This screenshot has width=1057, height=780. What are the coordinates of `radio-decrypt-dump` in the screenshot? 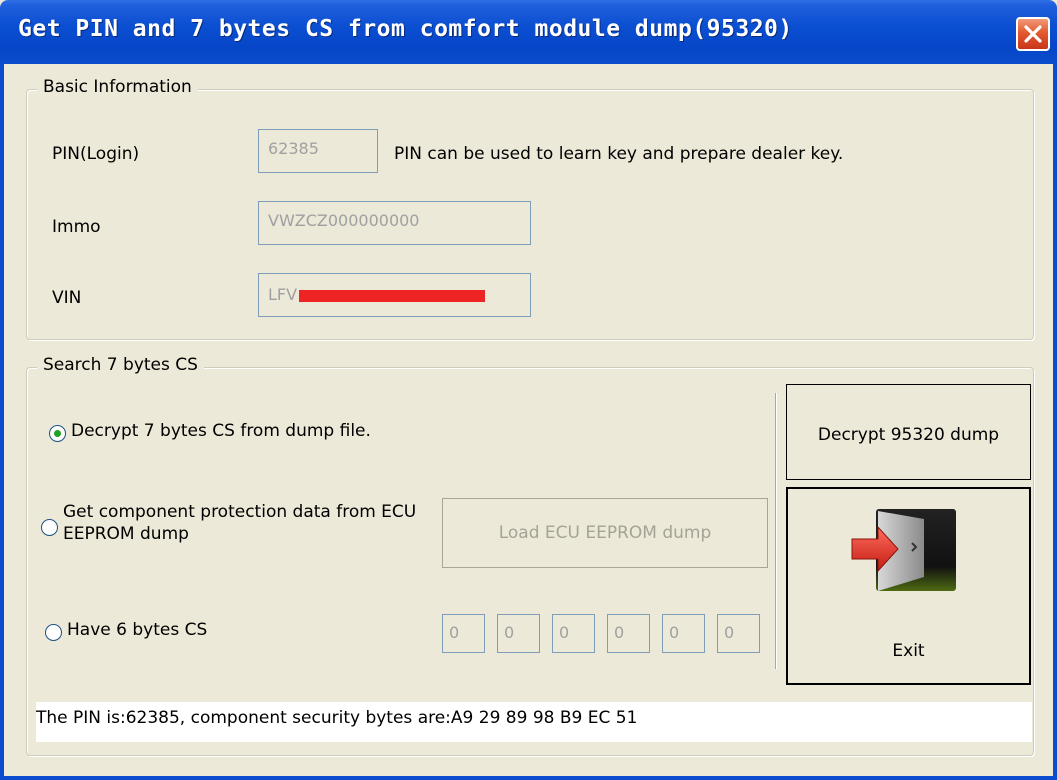 It's located at (57, 433).